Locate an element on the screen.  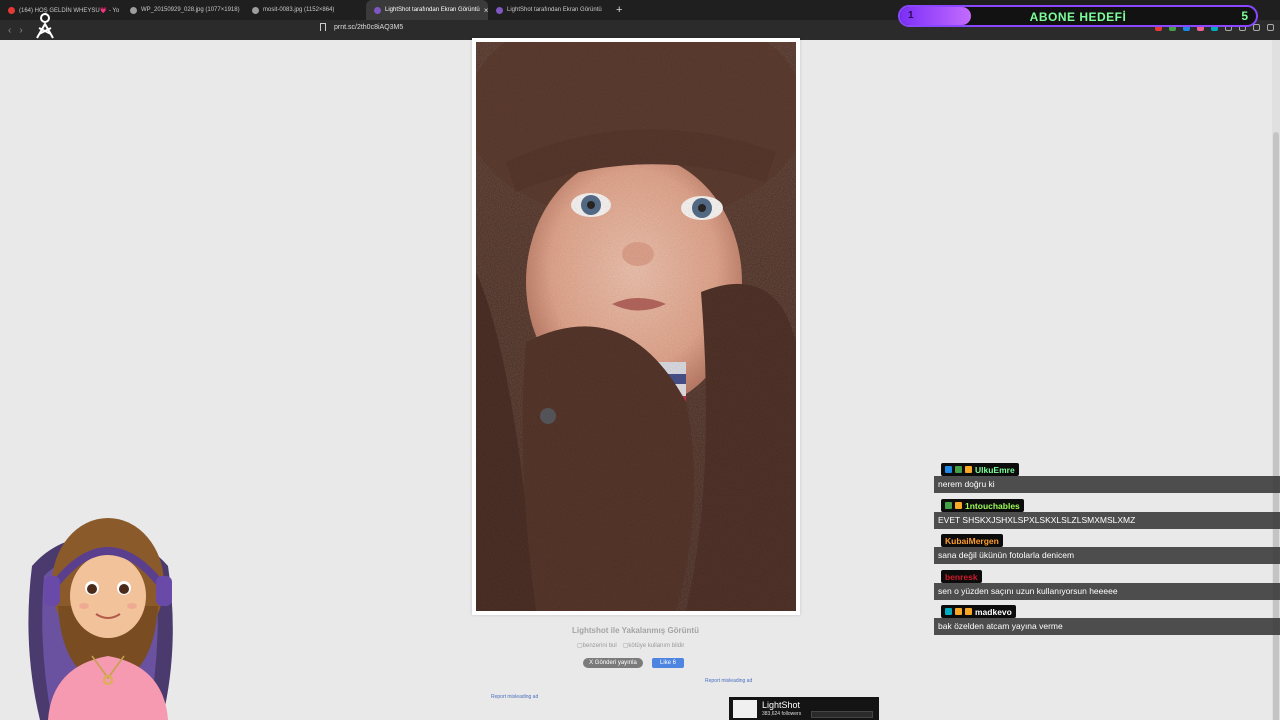
forward-arrow-icon: › is located at coordinates (20, 30).